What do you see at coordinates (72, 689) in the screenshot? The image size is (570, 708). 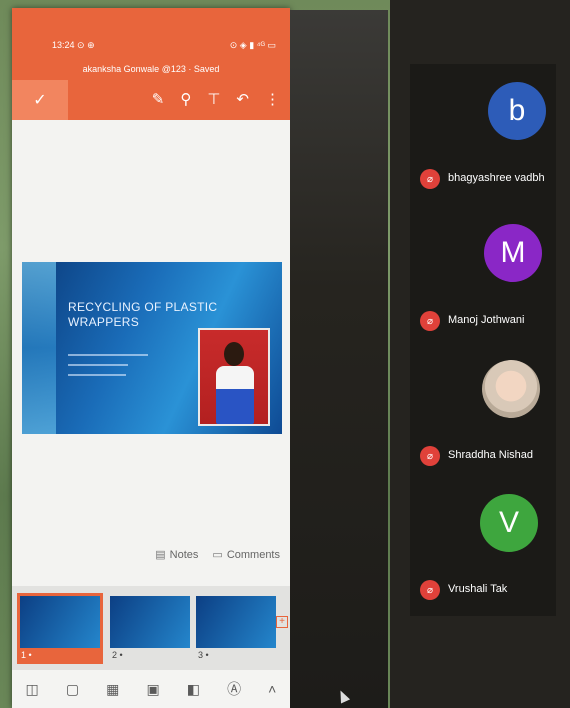 I see `comment-icon: ▢` at bounding box center [72, 689].